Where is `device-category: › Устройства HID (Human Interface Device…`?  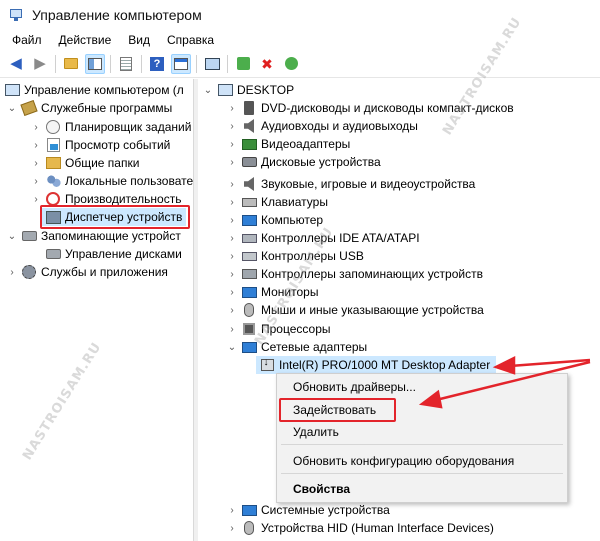
device-category: › Устройства HID (Human Interface Device… is located at coordinates (360, 528).